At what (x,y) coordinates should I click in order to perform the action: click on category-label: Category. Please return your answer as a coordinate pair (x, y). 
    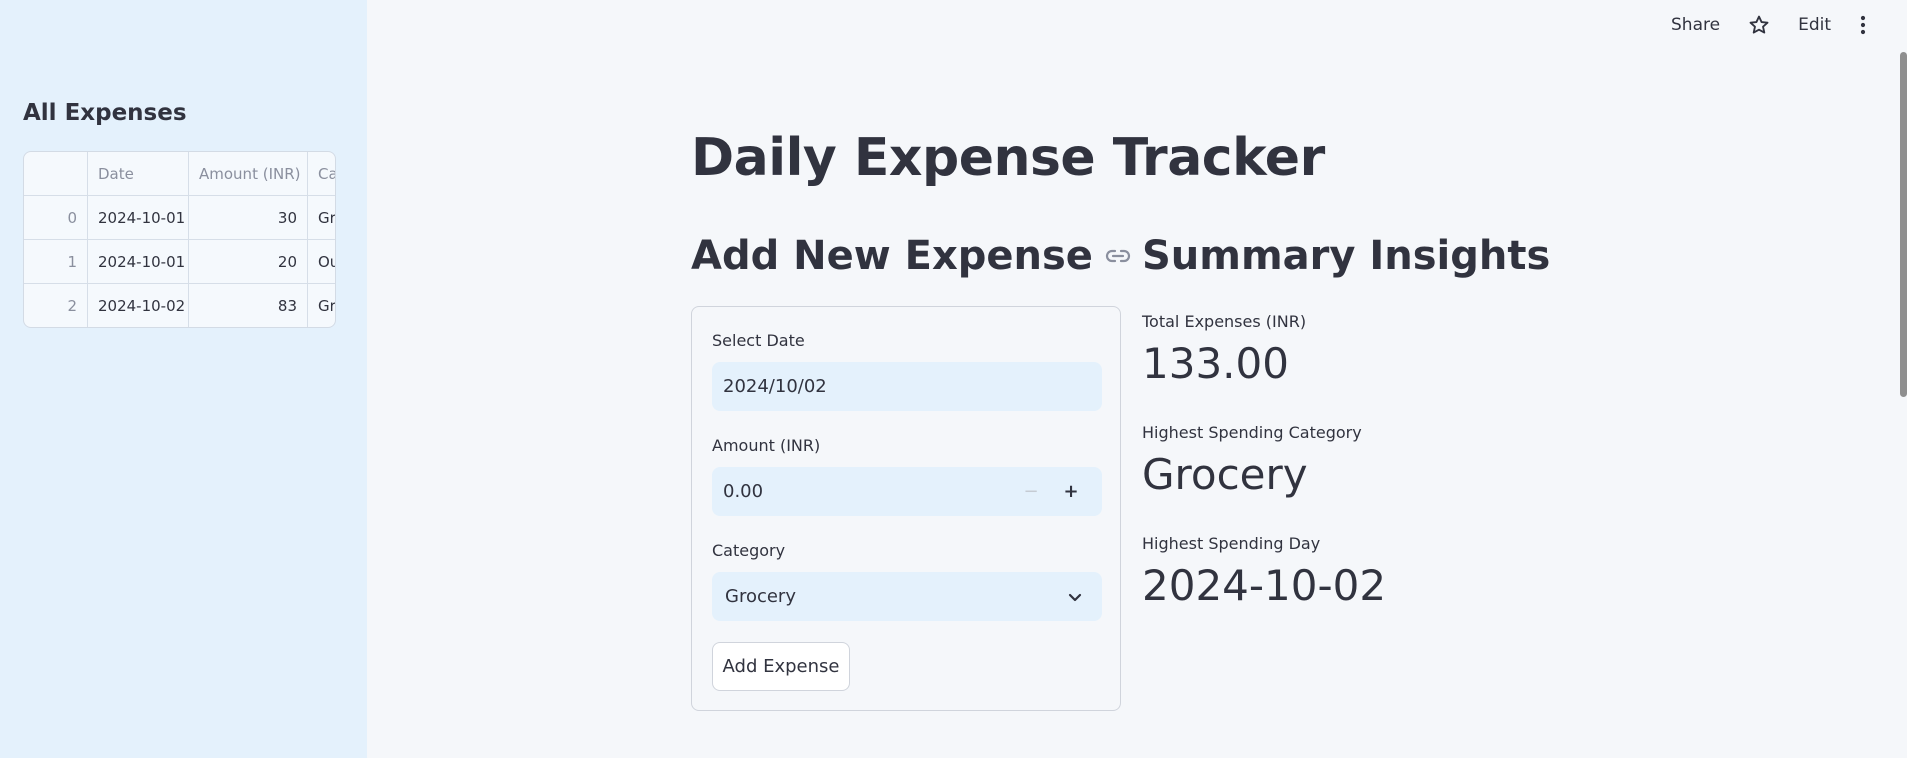
    Looking at the image, I should click on (749, 550).